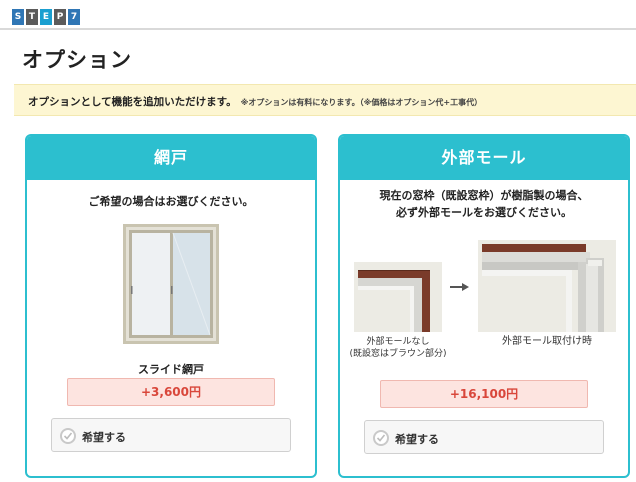 This screenshot has height=482, width=636. I want to click on card-description: ご希望の場合はお選びください。, so click(171, 201).